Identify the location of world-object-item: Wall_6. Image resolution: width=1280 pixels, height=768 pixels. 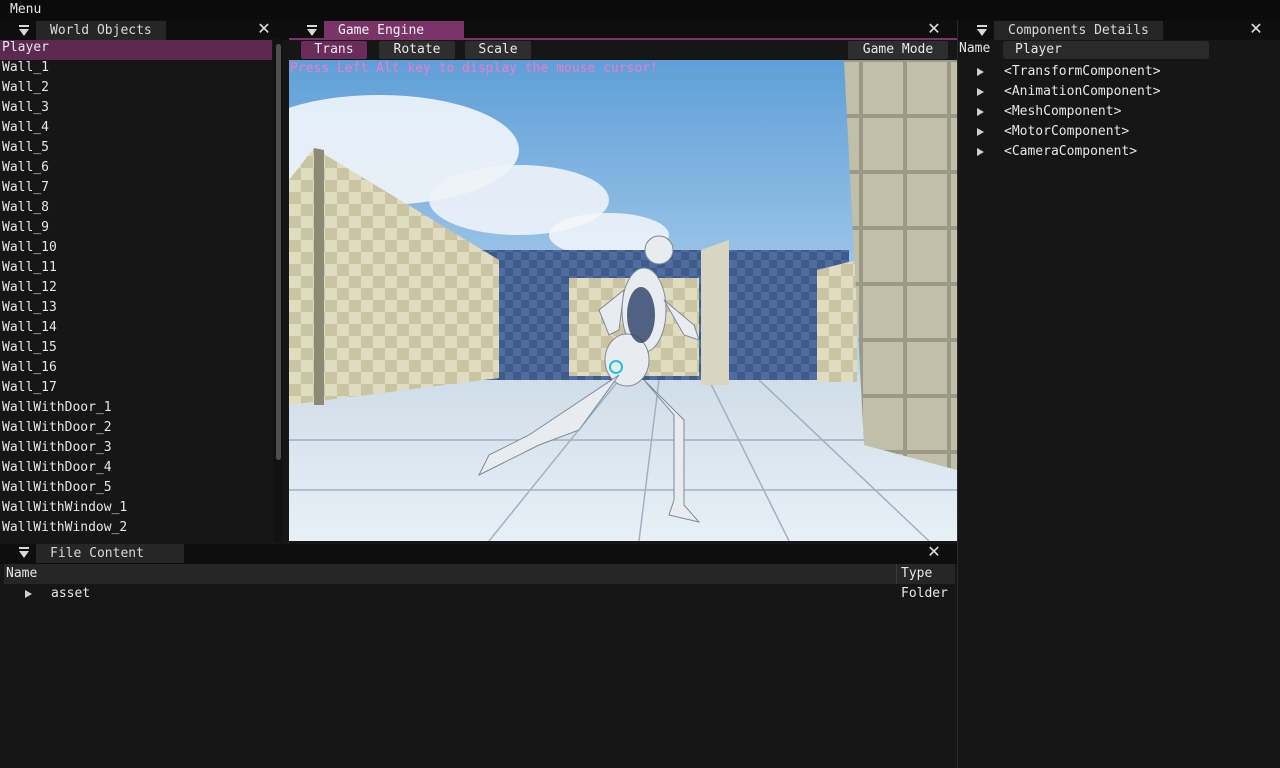
(25, 168).